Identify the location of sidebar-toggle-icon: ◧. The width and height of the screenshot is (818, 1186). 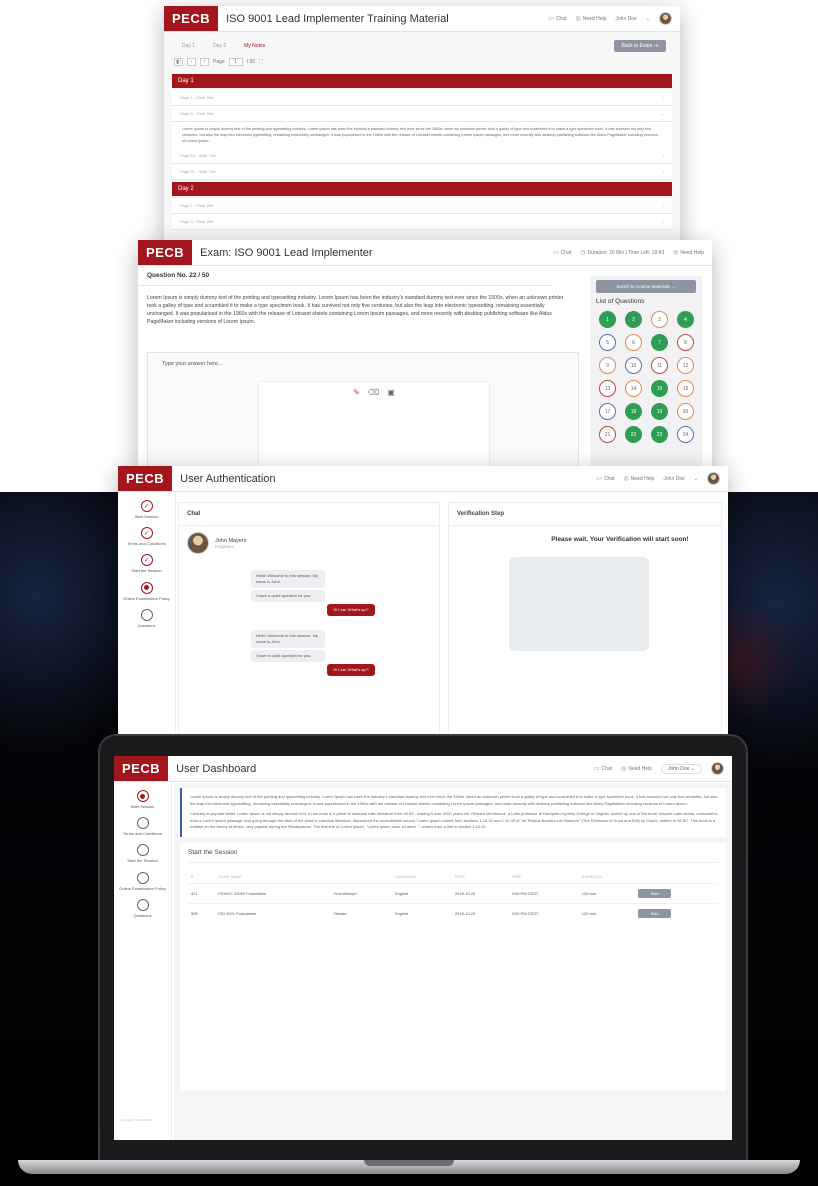
(178, 62).